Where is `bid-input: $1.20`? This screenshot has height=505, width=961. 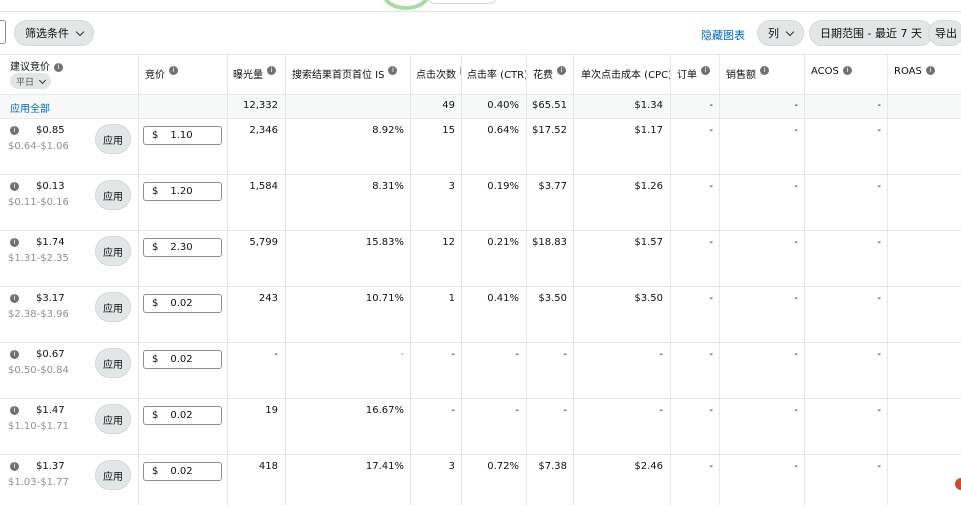
bid-input: $1.20 is located at coordinates (182, 191).